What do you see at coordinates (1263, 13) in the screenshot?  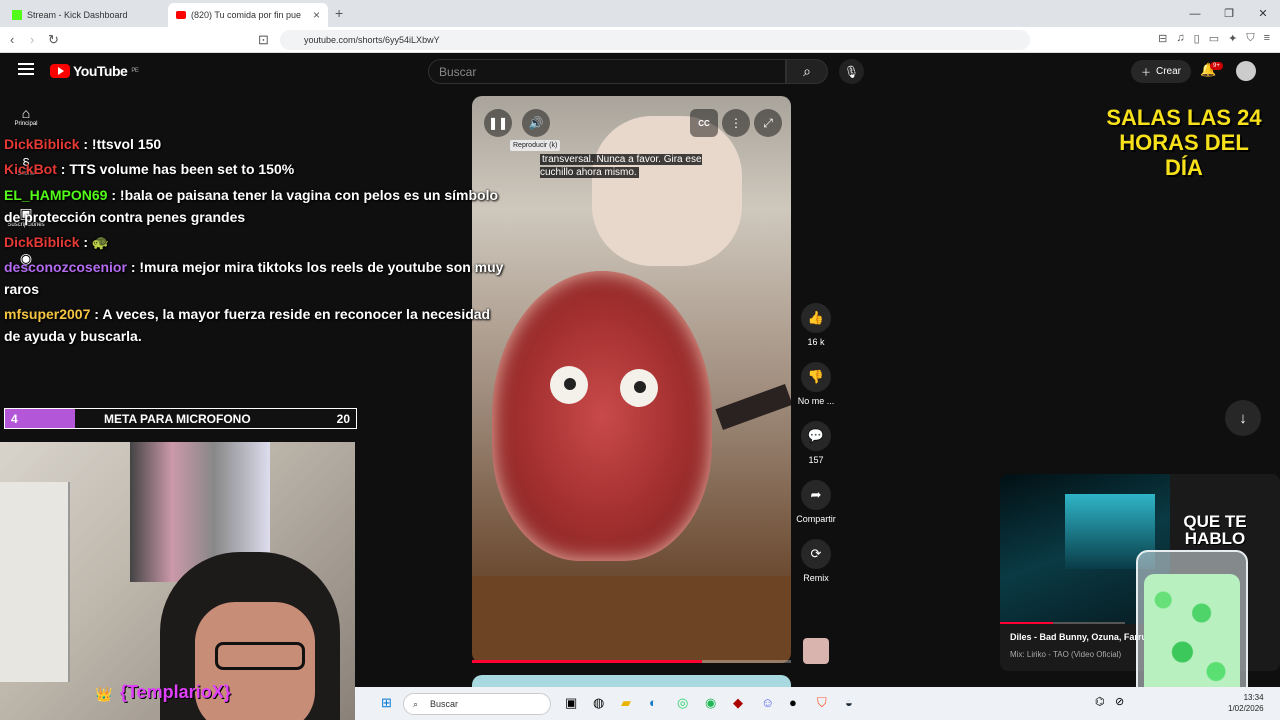 I see `close-window-button: ✕` at bounding box center [1263, 13].